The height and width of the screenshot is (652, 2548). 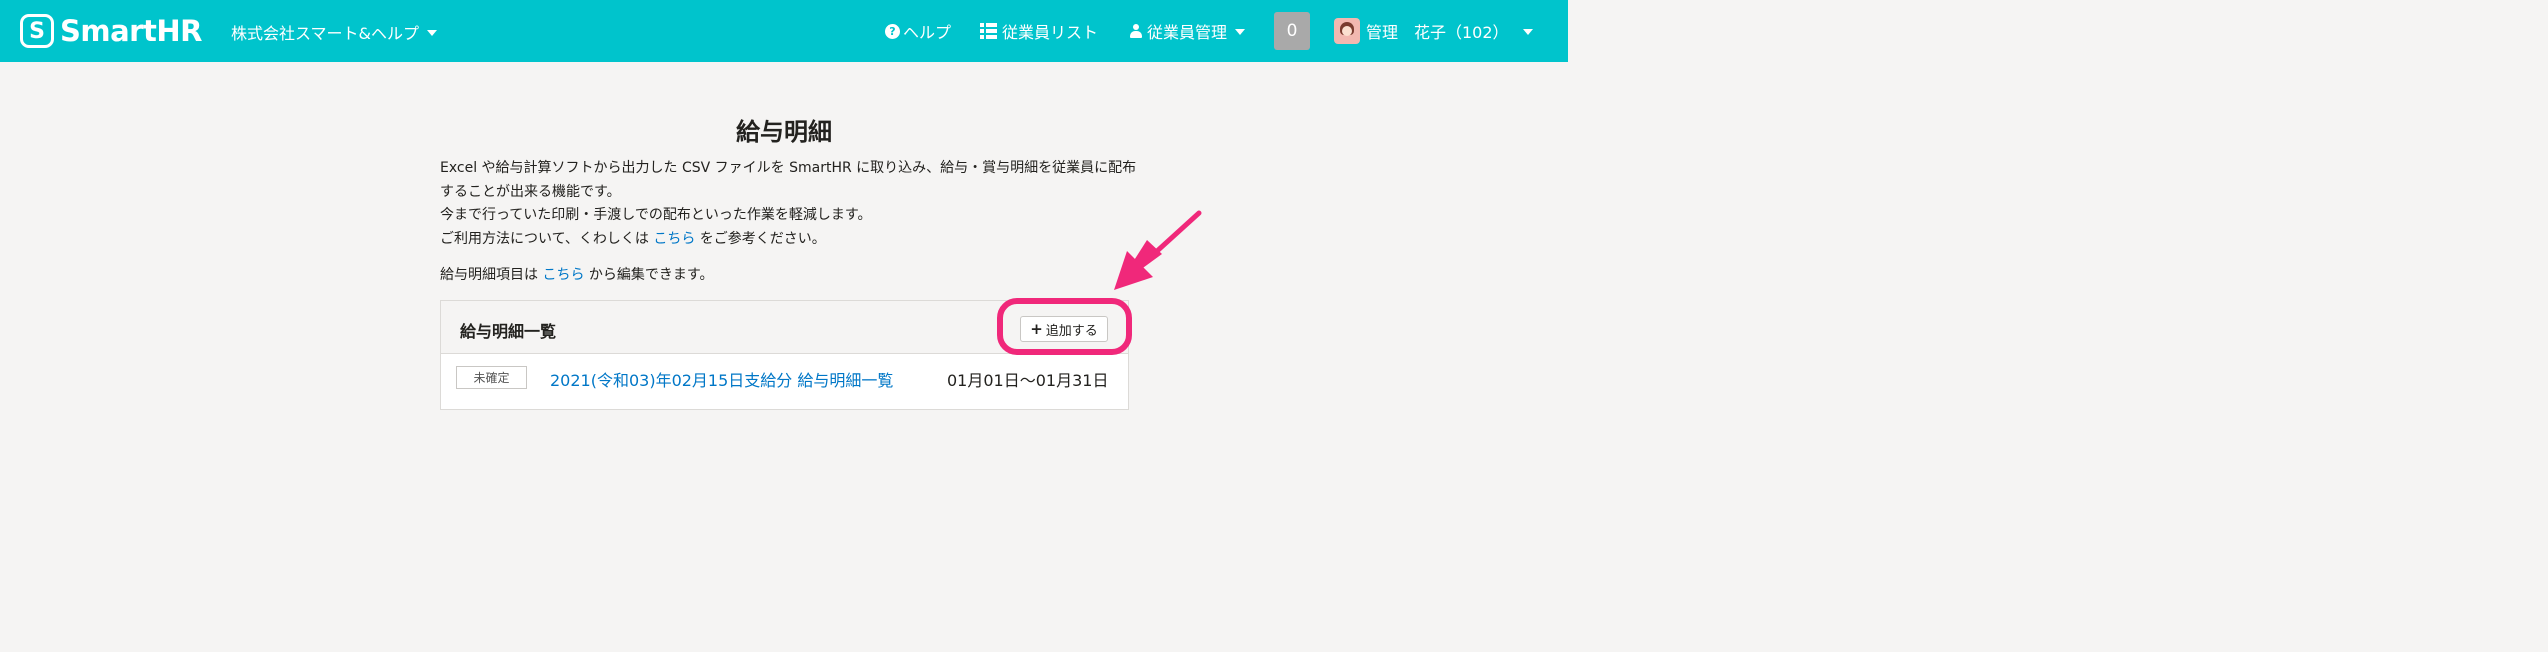 What do you see at coordinates (1036, 328) in the screenshot?
I see `plus-icon: +` at bounding box center [1036, 328].